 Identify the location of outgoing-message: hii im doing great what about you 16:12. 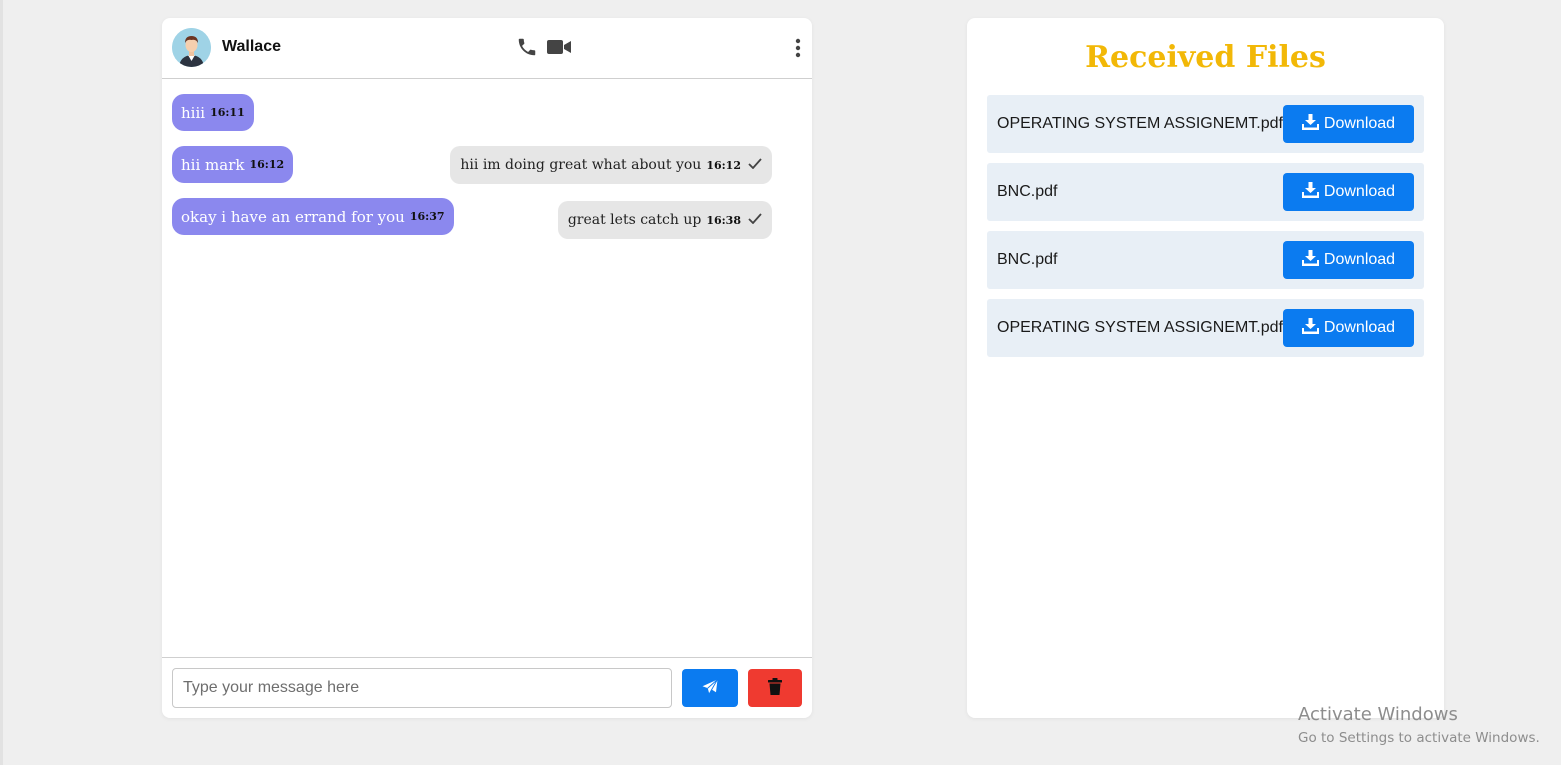
(611, 165).